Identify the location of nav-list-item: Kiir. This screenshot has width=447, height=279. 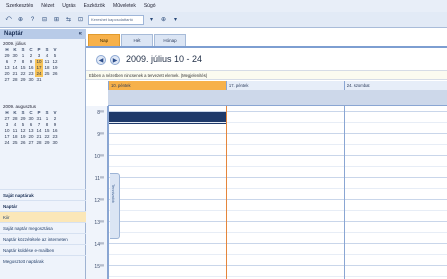
(43, 216).